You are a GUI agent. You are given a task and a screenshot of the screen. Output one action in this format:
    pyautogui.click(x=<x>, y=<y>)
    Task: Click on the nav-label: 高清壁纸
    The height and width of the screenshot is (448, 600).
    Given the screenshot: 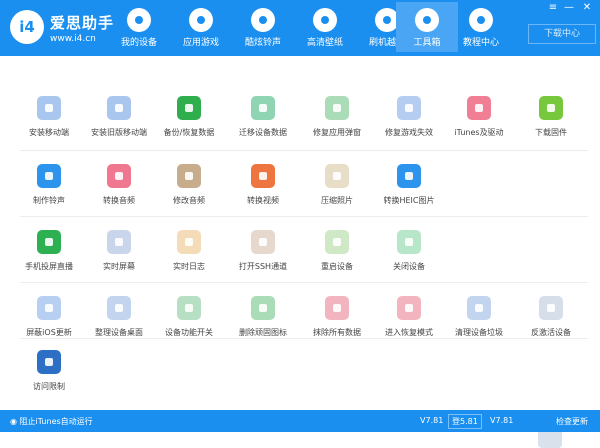 What is the action you would take?
    pyautogui.click(x=324, y=43)
    